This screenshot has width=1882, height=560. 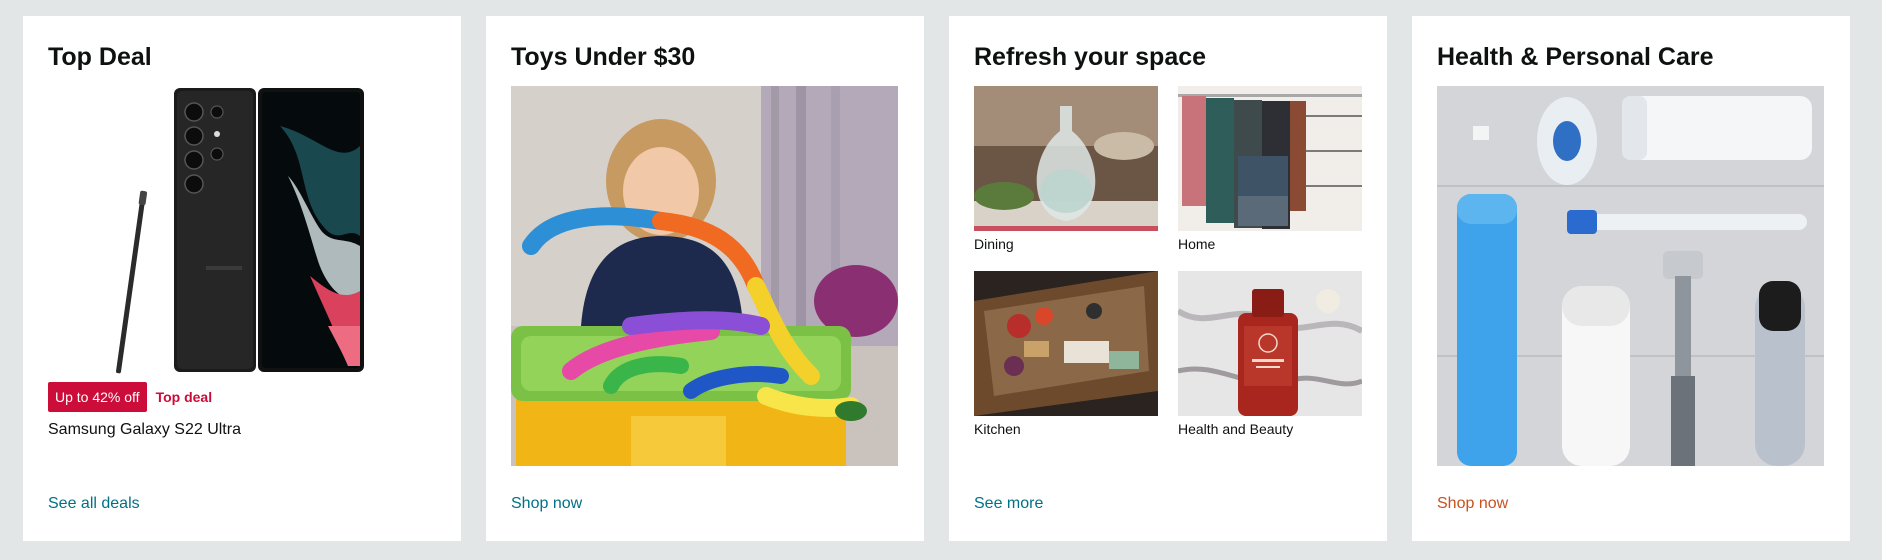 What do you see at coordinates (1575, 57) in the screenshot?
I see `card-title: Health & Personal Care` at bounding box center [1575, 57].